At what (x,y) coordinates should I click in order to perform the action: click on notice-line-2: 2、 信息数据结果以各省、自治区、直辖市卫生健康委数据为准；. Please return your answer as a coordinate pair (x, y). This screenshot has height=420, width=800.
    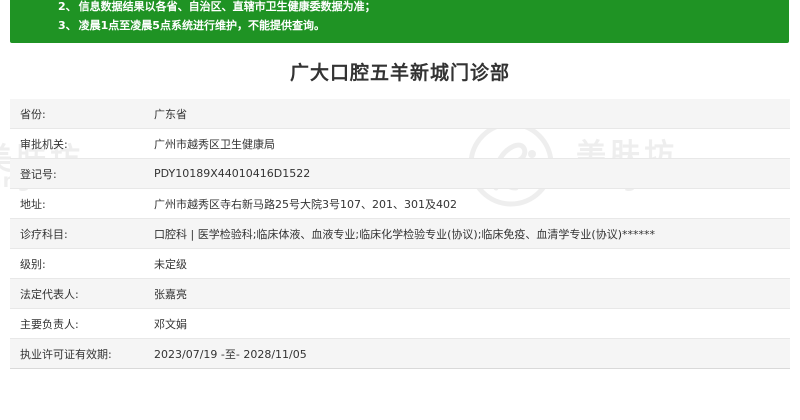
    Looking at the image, I should click on (217, 7).